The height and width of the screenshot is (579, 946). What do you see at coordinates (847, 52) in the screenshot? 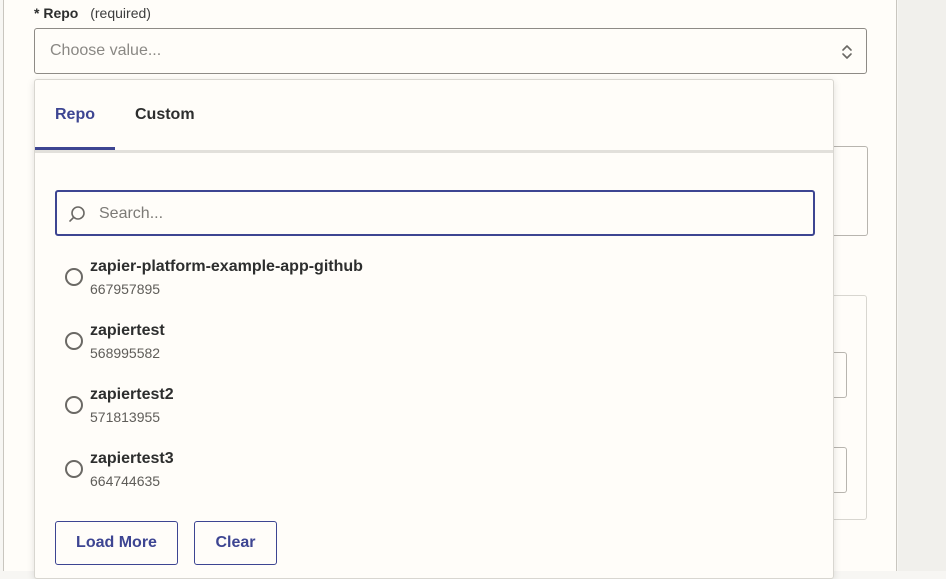
I see `chevron-up-down-icon` at bounding box center [847, 52].